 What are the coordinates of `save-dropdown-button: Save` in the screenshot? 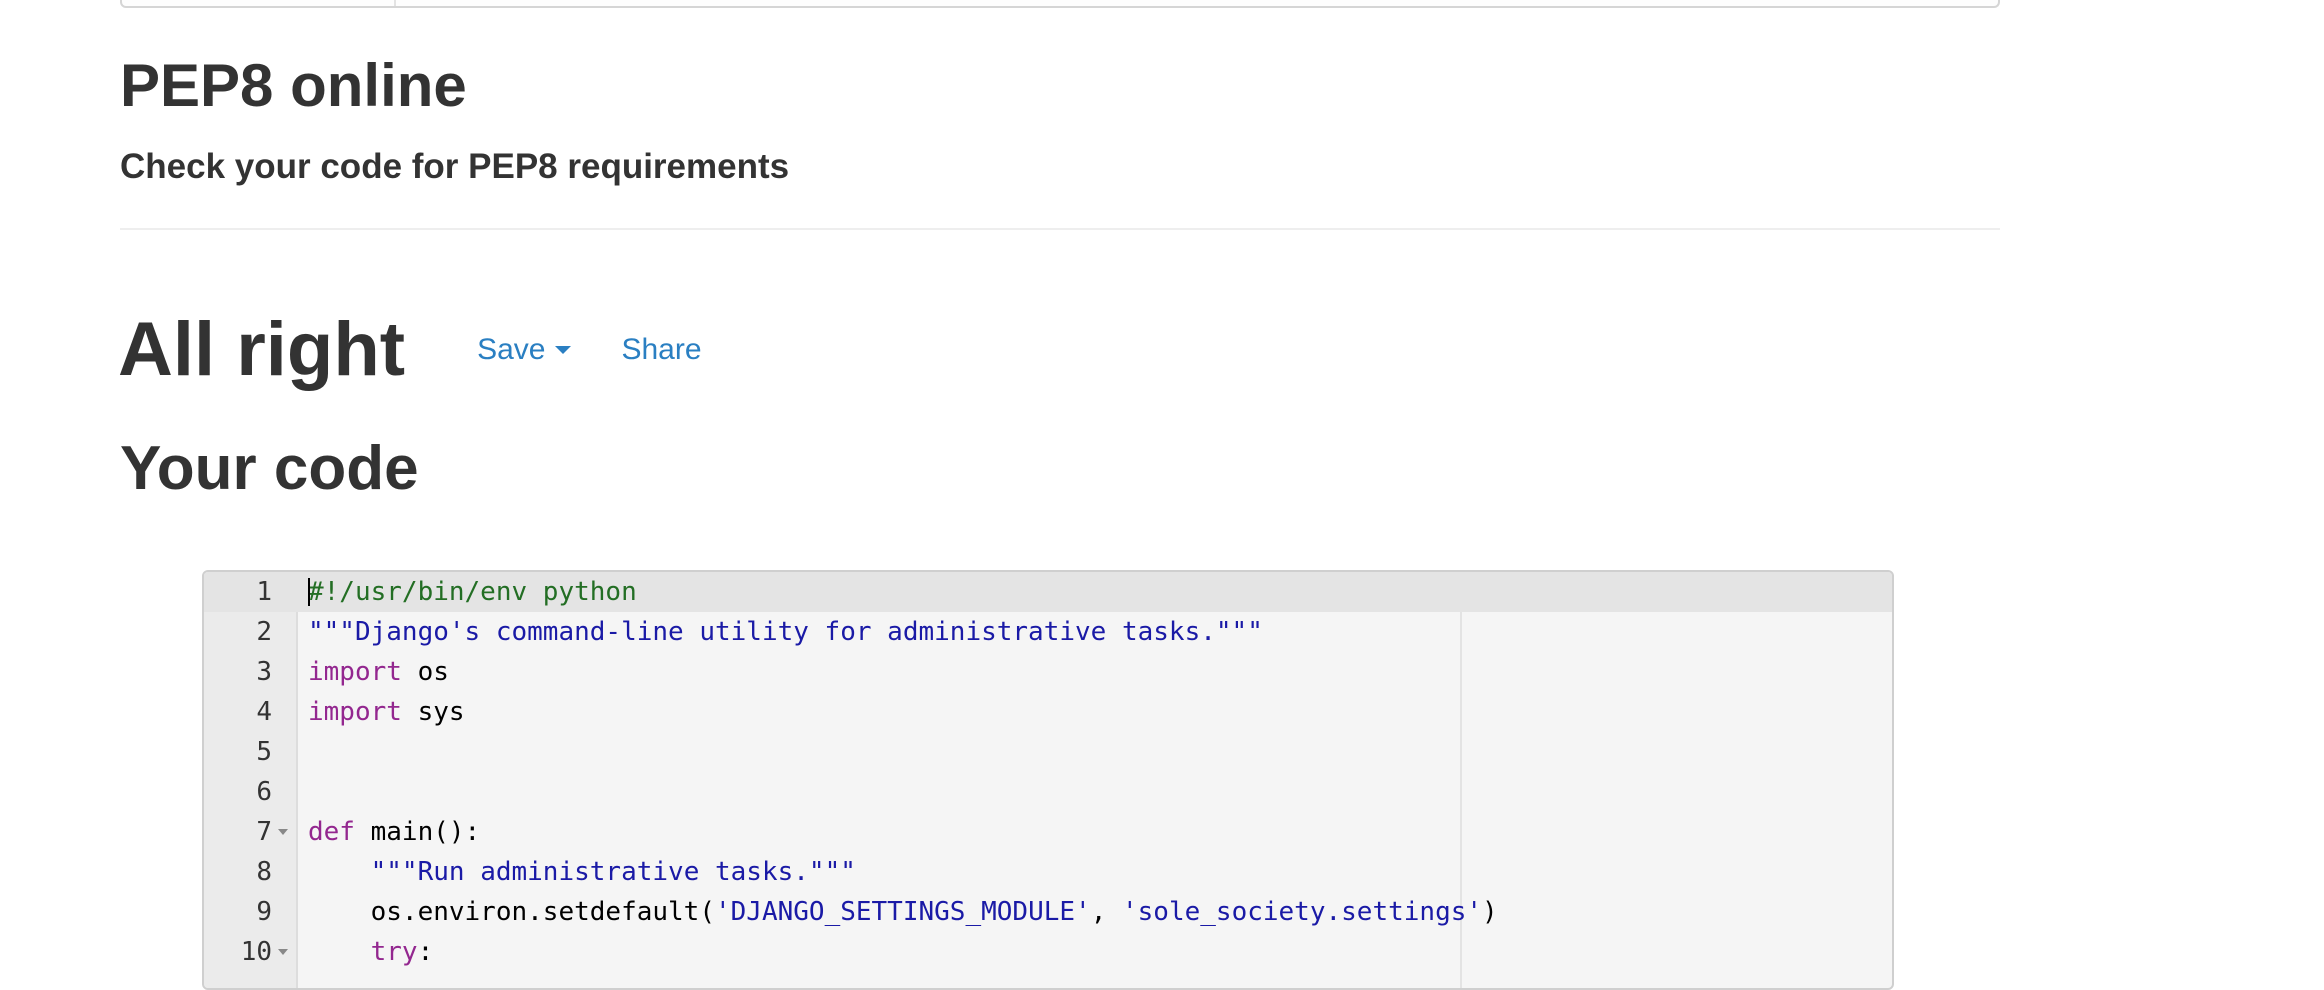 It's located at (524, 350).